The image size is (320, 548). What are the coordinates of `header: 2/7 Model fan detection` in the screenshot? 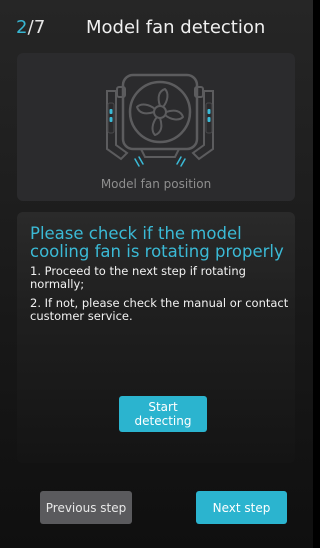 It's located at (156, 24).